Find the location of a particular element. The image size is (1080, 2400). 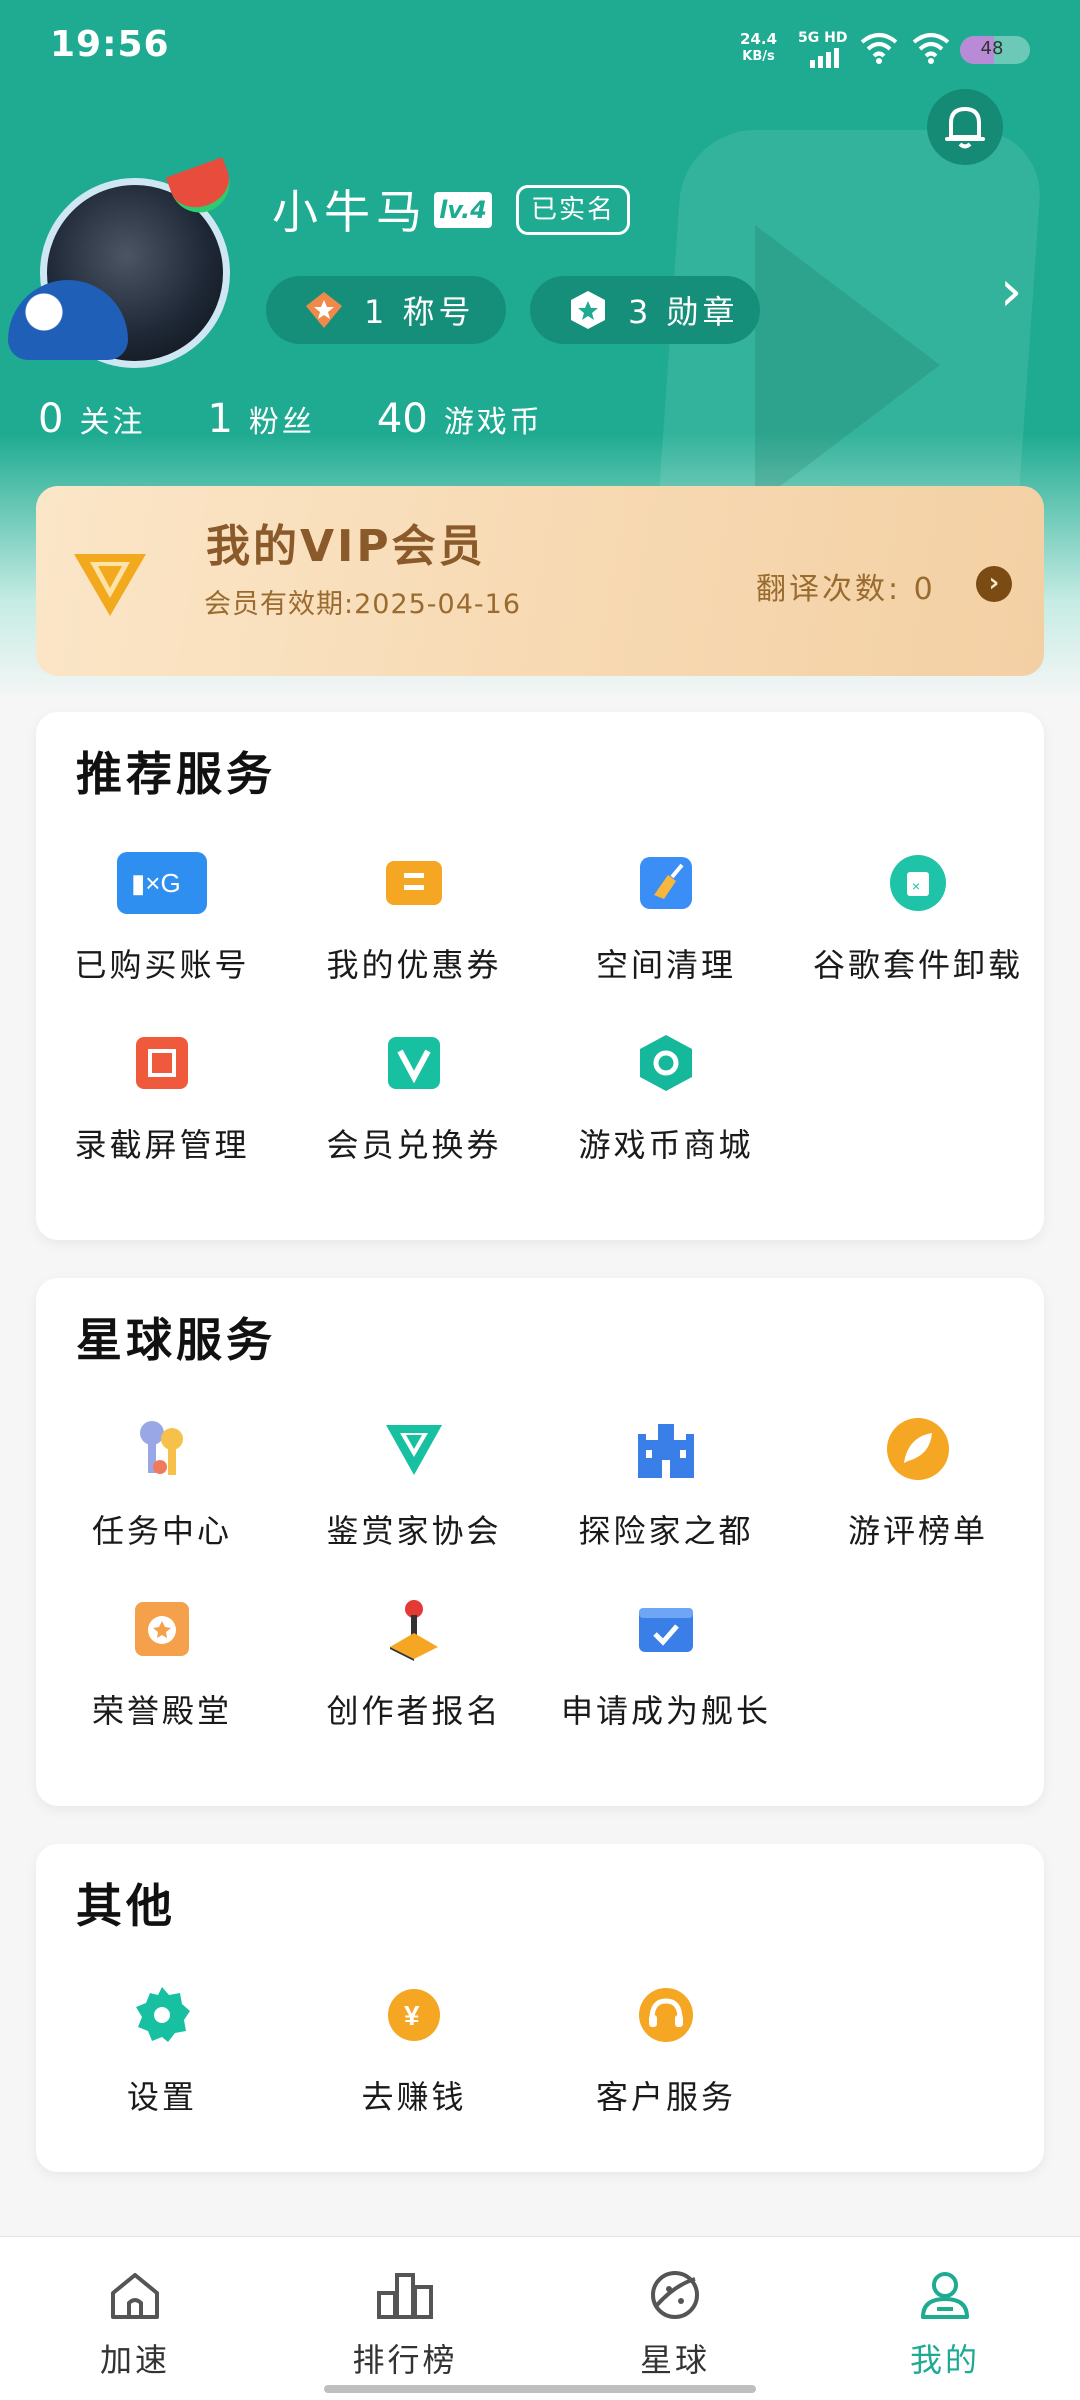

svg-text: ▮×G is located at coordinates (156, 883).